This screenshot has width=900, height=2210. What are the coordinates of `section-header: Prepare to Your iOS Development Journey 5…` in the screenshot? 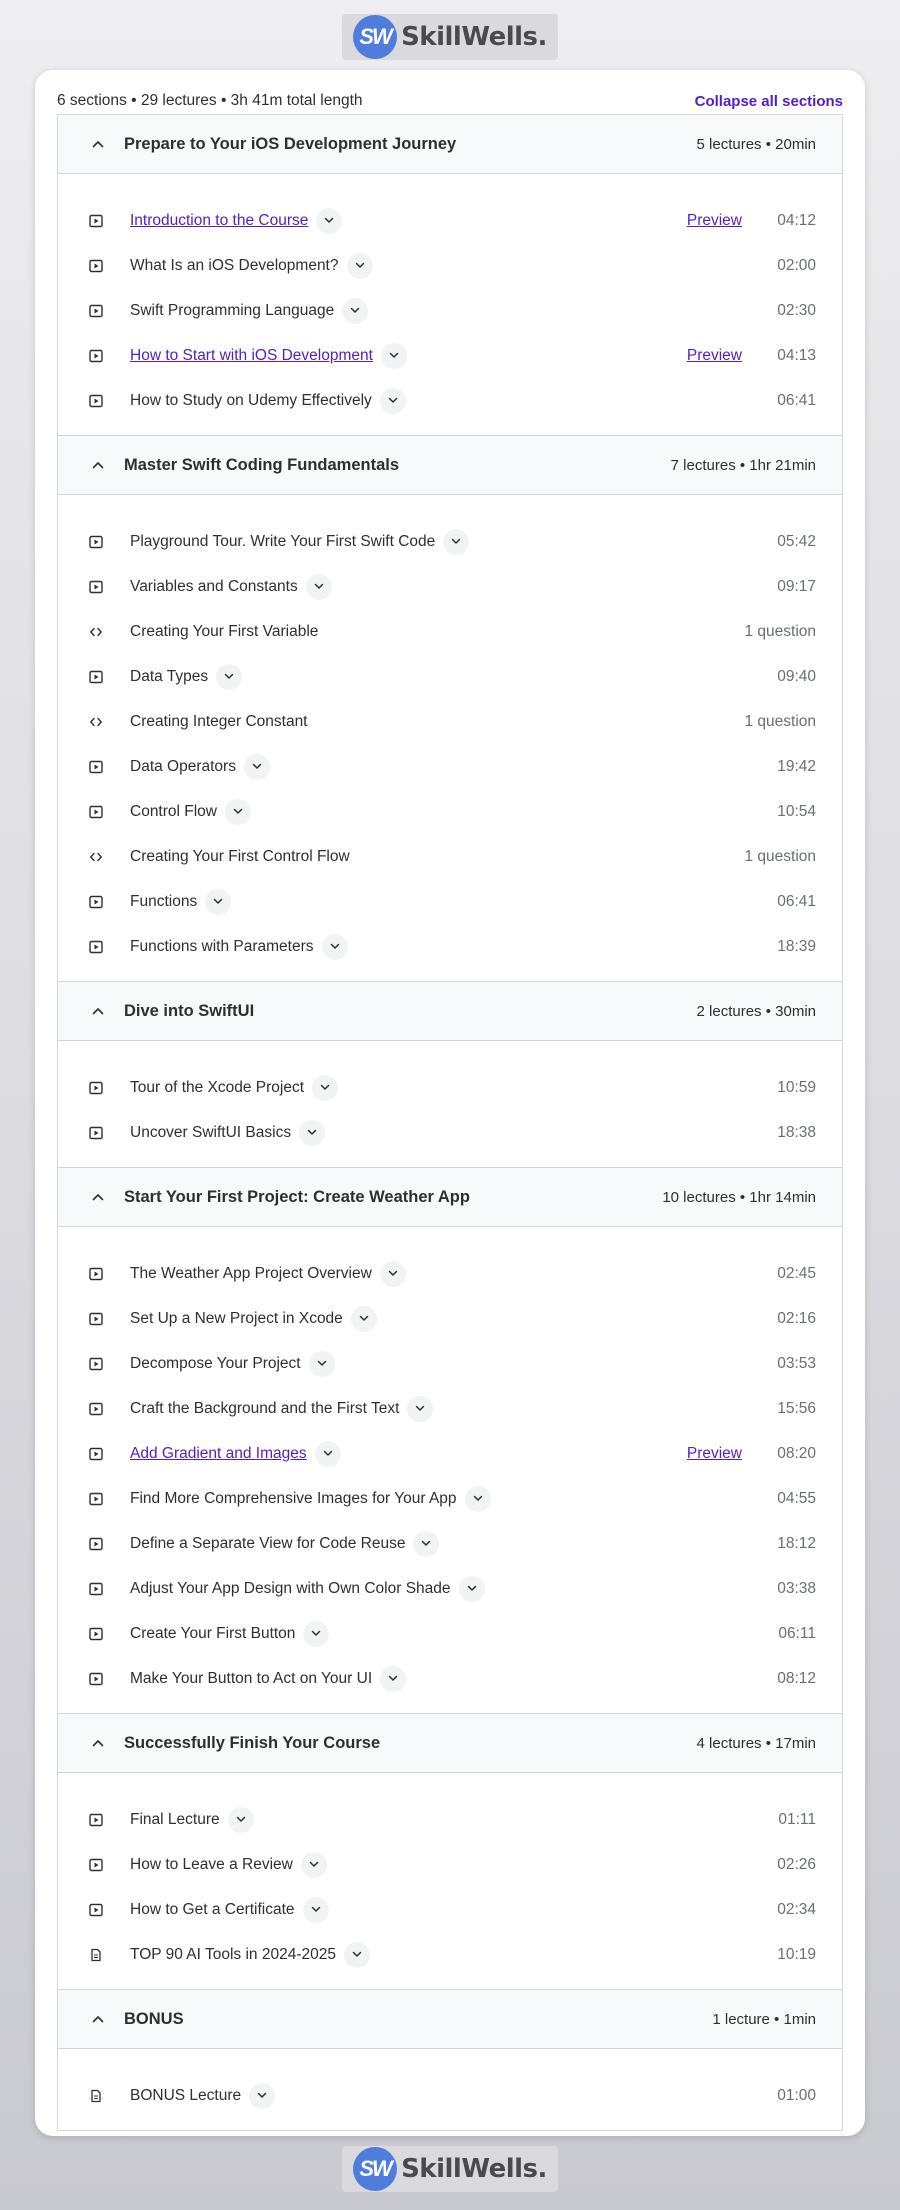 It's located at (450, 144).